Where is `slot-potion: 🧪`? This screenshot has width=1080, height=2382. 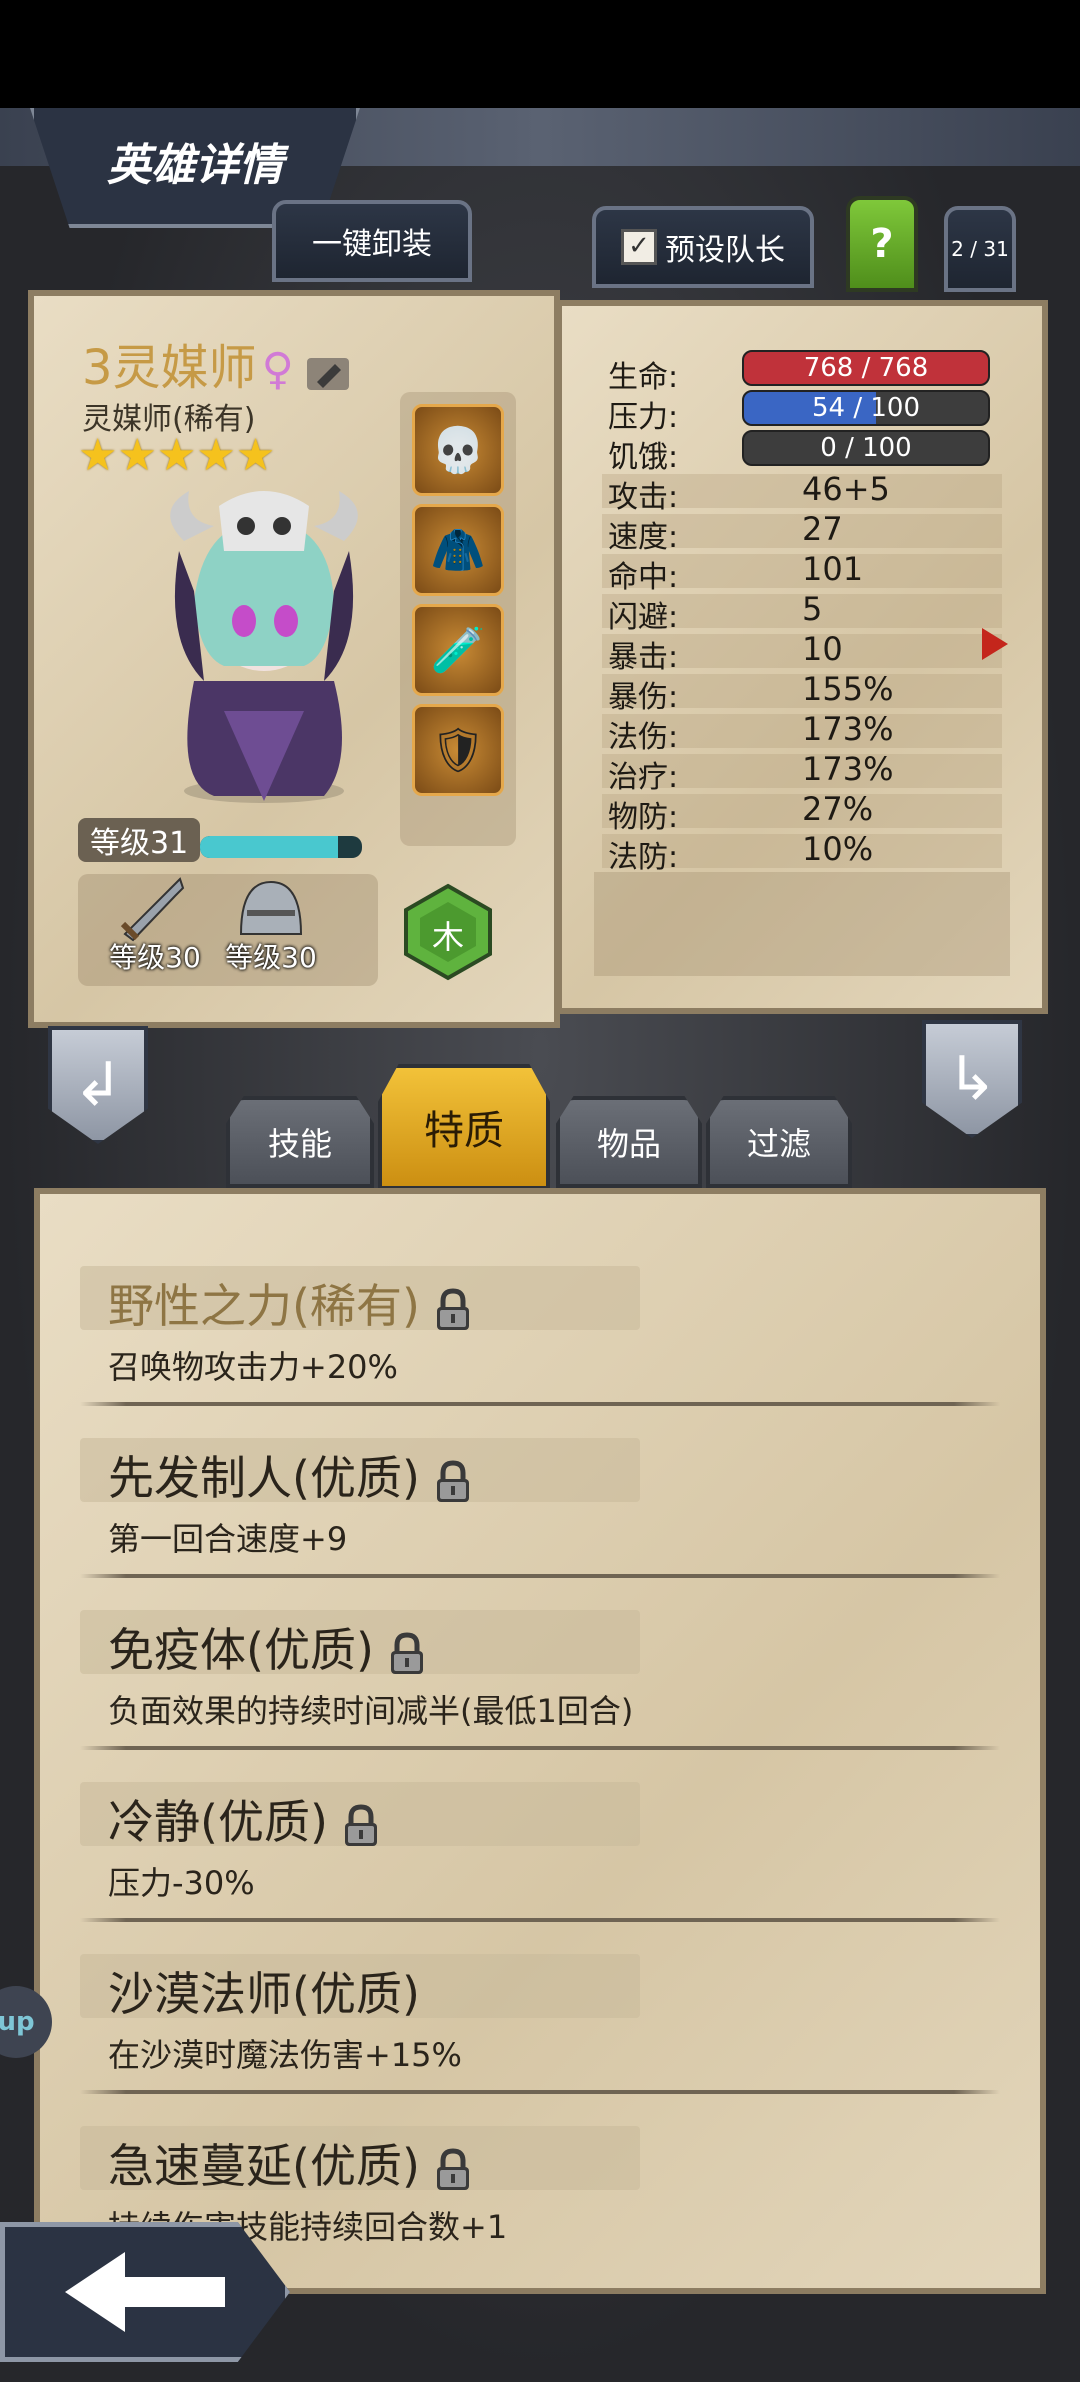
slot-potion: 🧪 is located at coordinates (458, 650).